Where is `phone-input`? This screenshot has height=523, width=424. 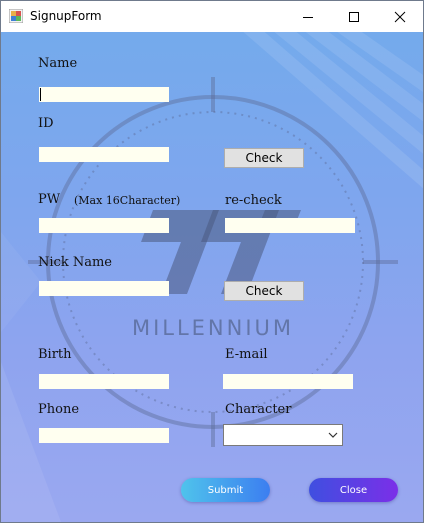
phone-input is located at coordinates (104, 435).